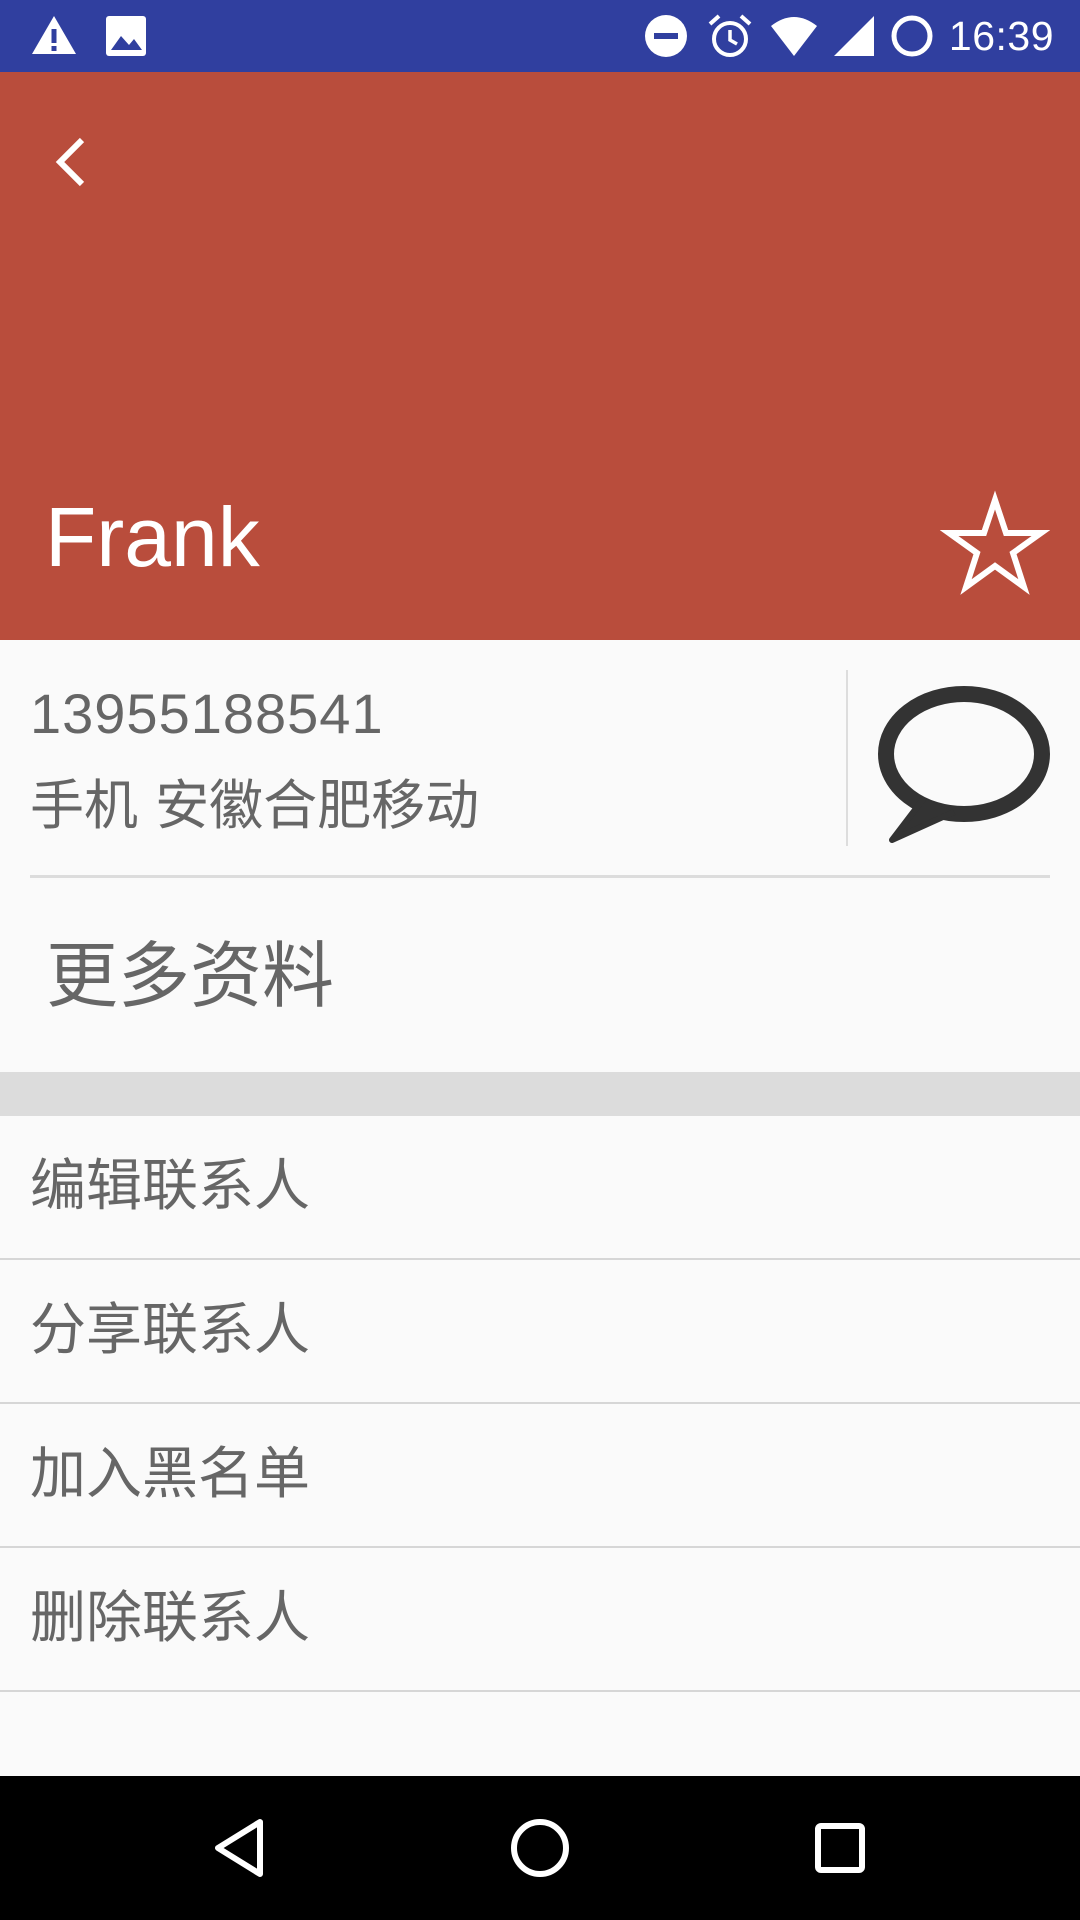  I want to click on navigation-bar, so click(540, 1848).